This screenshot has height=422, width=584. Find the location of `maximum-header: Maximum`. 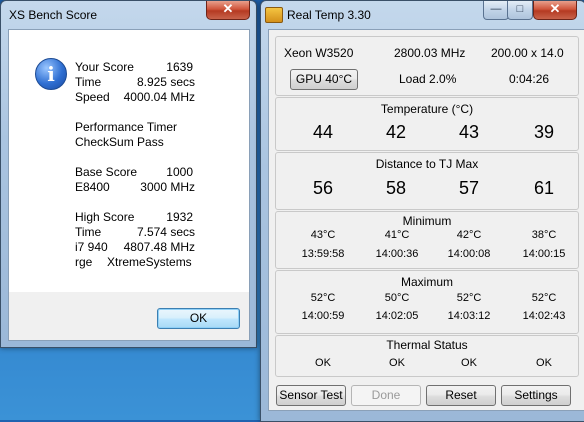

maximum-header: Maximum is located at coordinates (426, 282).